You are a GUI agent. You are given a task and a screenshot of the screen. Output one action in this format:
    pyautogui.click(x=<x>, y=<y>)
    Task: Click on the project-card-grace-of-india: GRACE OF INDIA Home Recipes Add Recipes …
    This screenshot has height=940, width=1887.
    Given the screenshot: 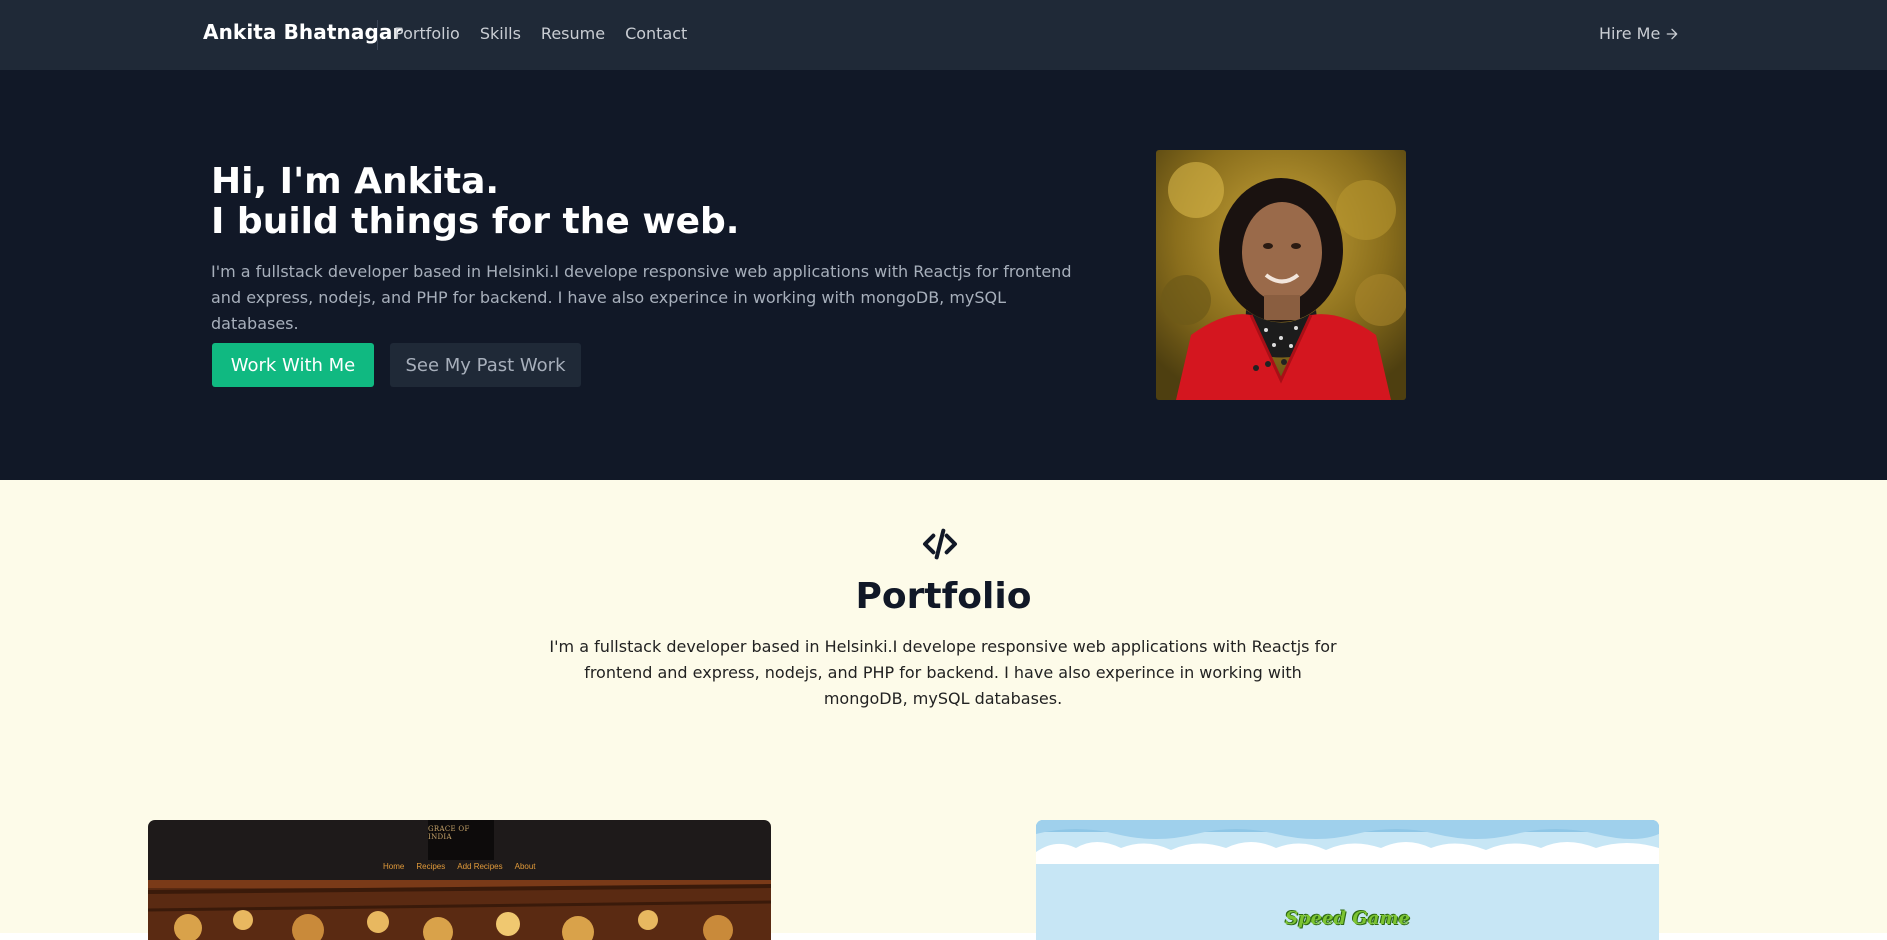 What is the action you would take?
    pyautogui.click(x=459, y=880)
    